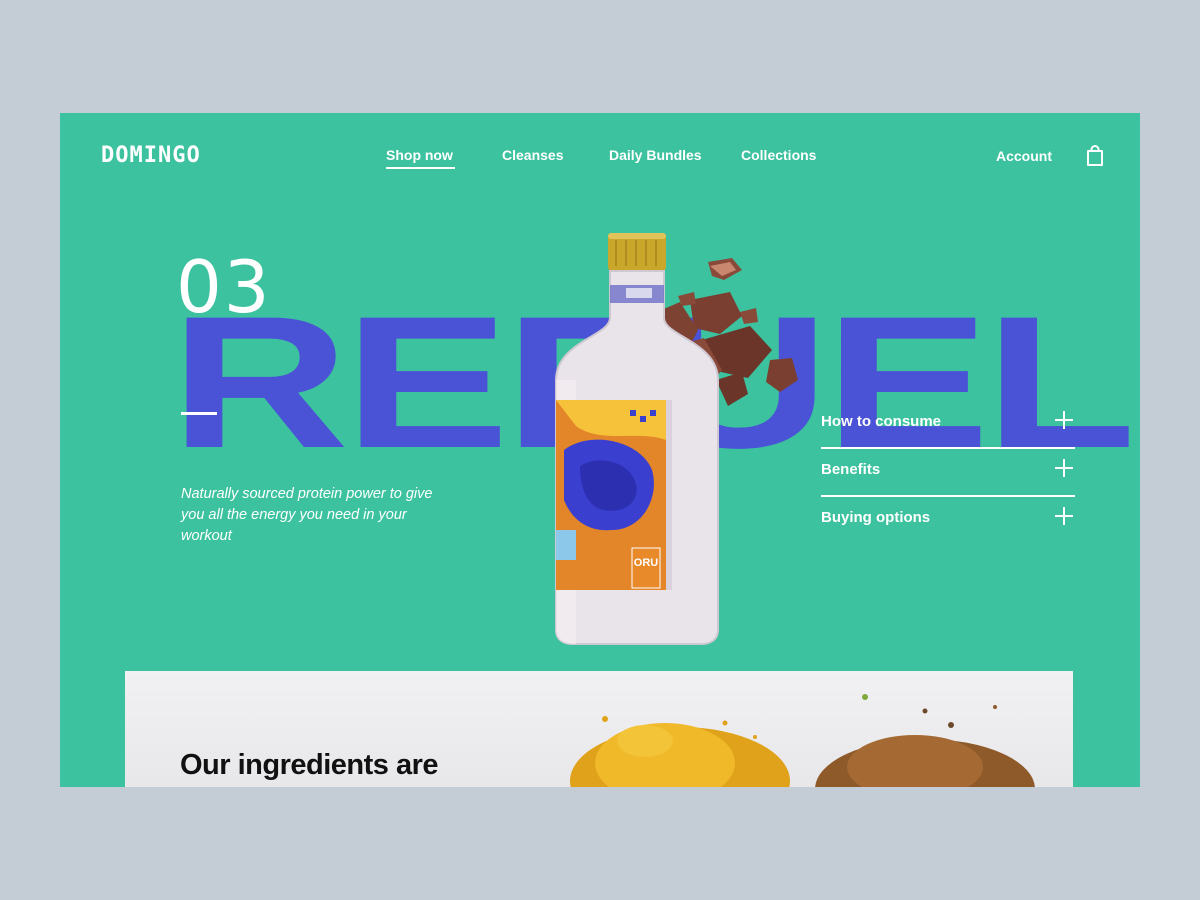 The image size is (1200, 900). What do you see at coordinates (1024, 156) in the screenshot?
I see `account-link: Account` at bounding box center [1024, 156].